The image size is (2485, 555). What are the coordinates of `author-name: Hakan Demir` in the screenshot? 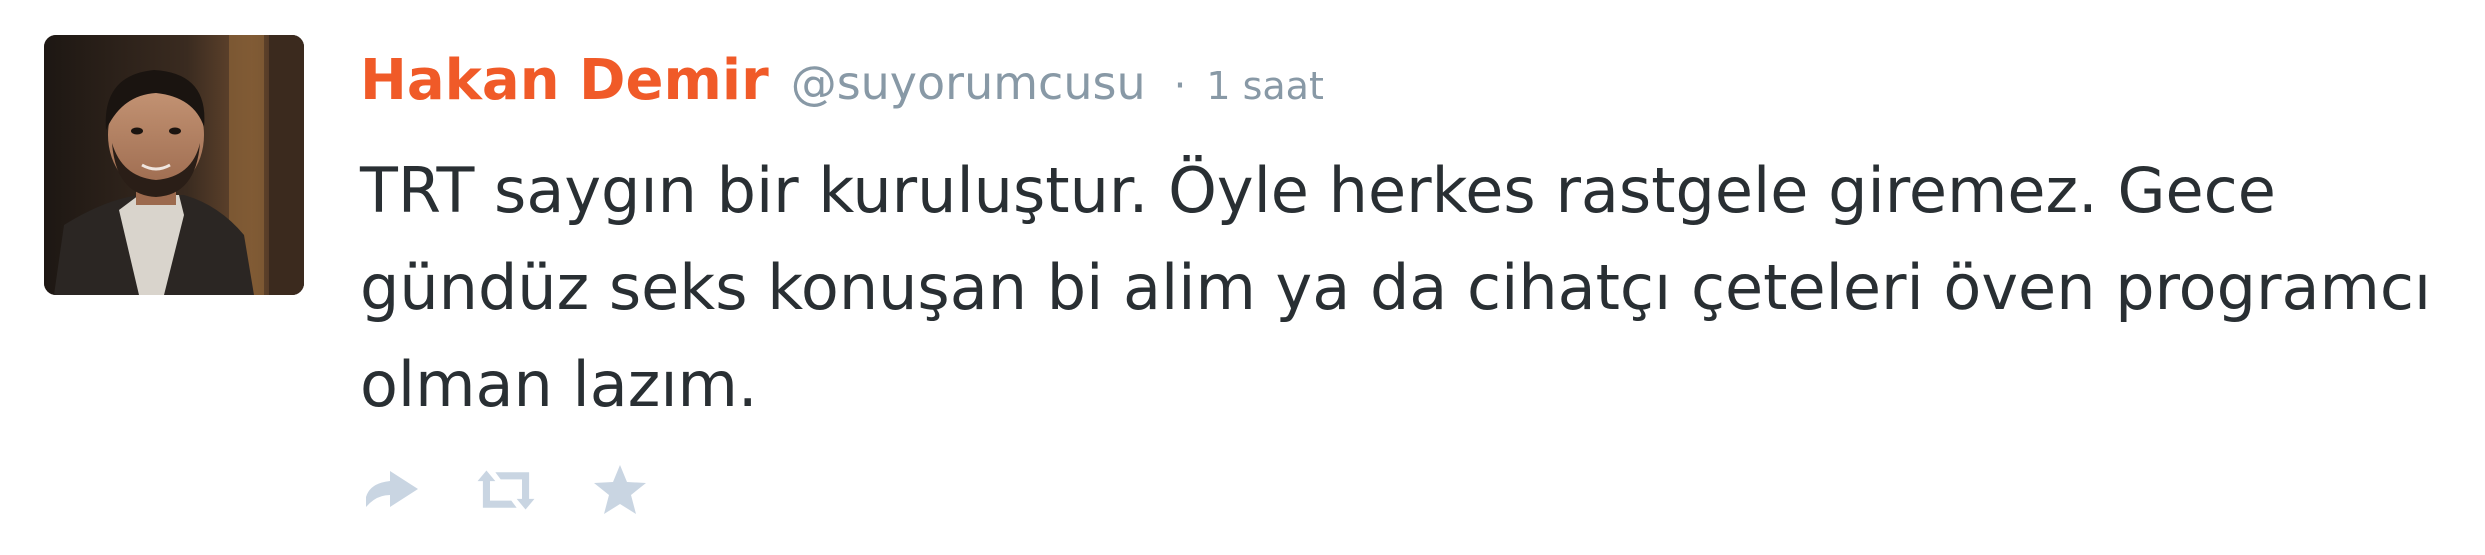 It's located at (564, 80).